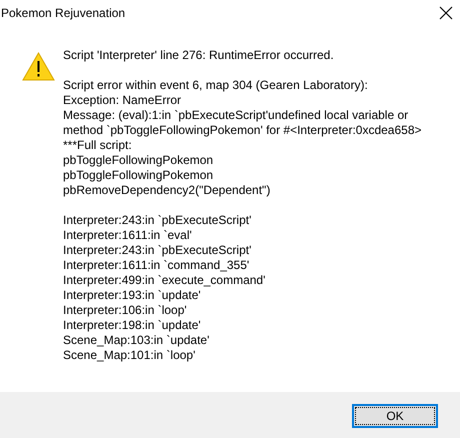  I want to click on message-line: Script error within event 6, map 304 (Gearen Laboratory):, so click(216, 85).